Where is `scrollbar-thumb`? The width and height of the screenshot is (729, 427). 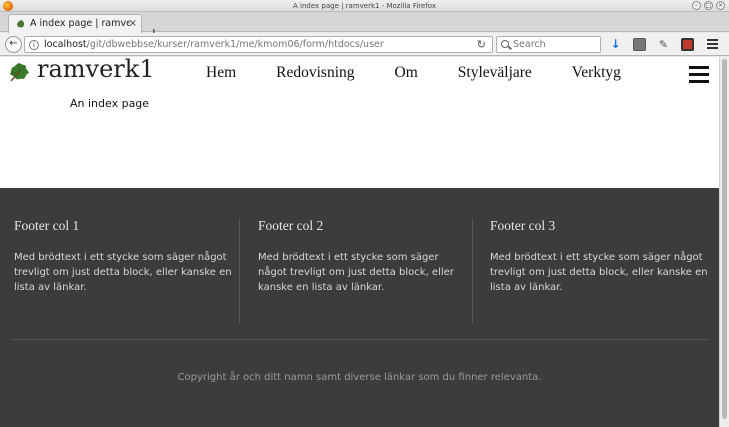
scrollbar-thumb is located at coordinates (724, 239).